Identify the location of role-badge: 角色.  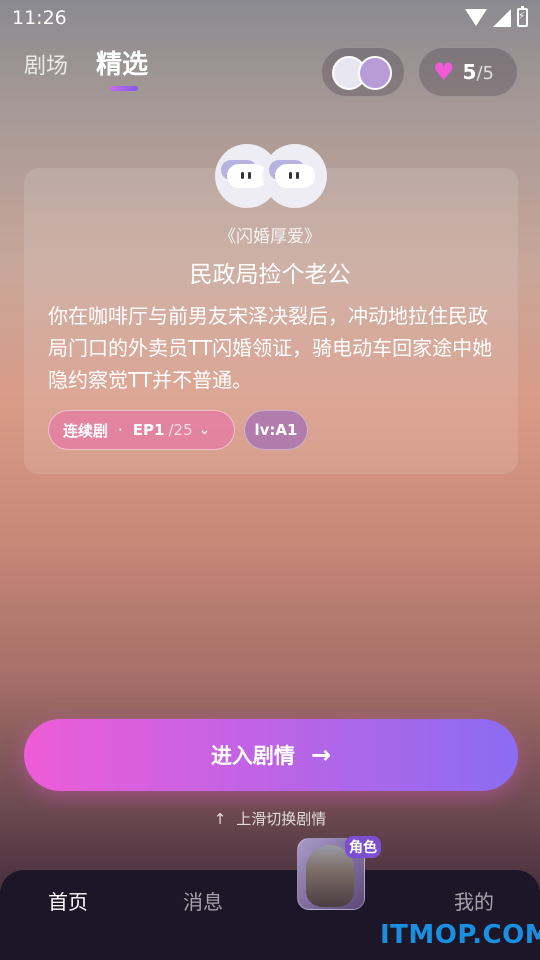
(363, 847).